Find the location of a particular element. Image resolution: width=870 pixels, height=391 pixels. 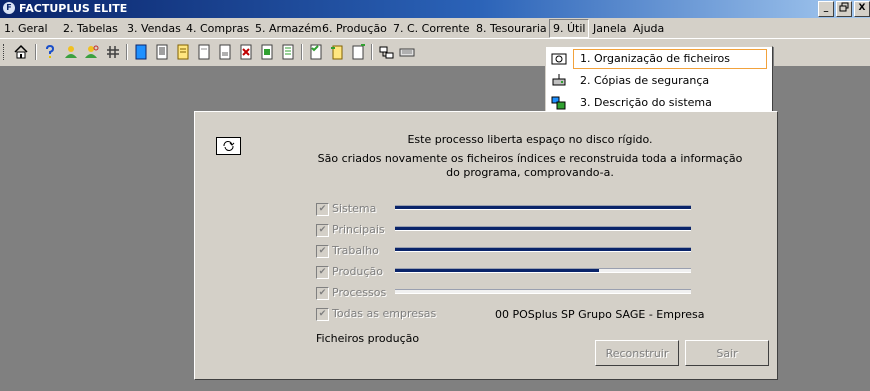

progress-bar-principais is located at coordinates (543, 228).